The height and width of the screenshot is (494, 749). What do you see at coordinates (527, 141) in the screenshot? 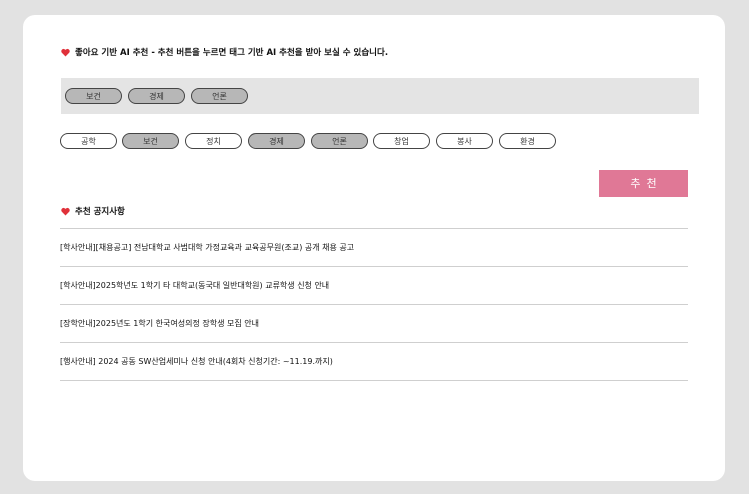
I see `tag-button: 환경` at bounding box center [527, 141].